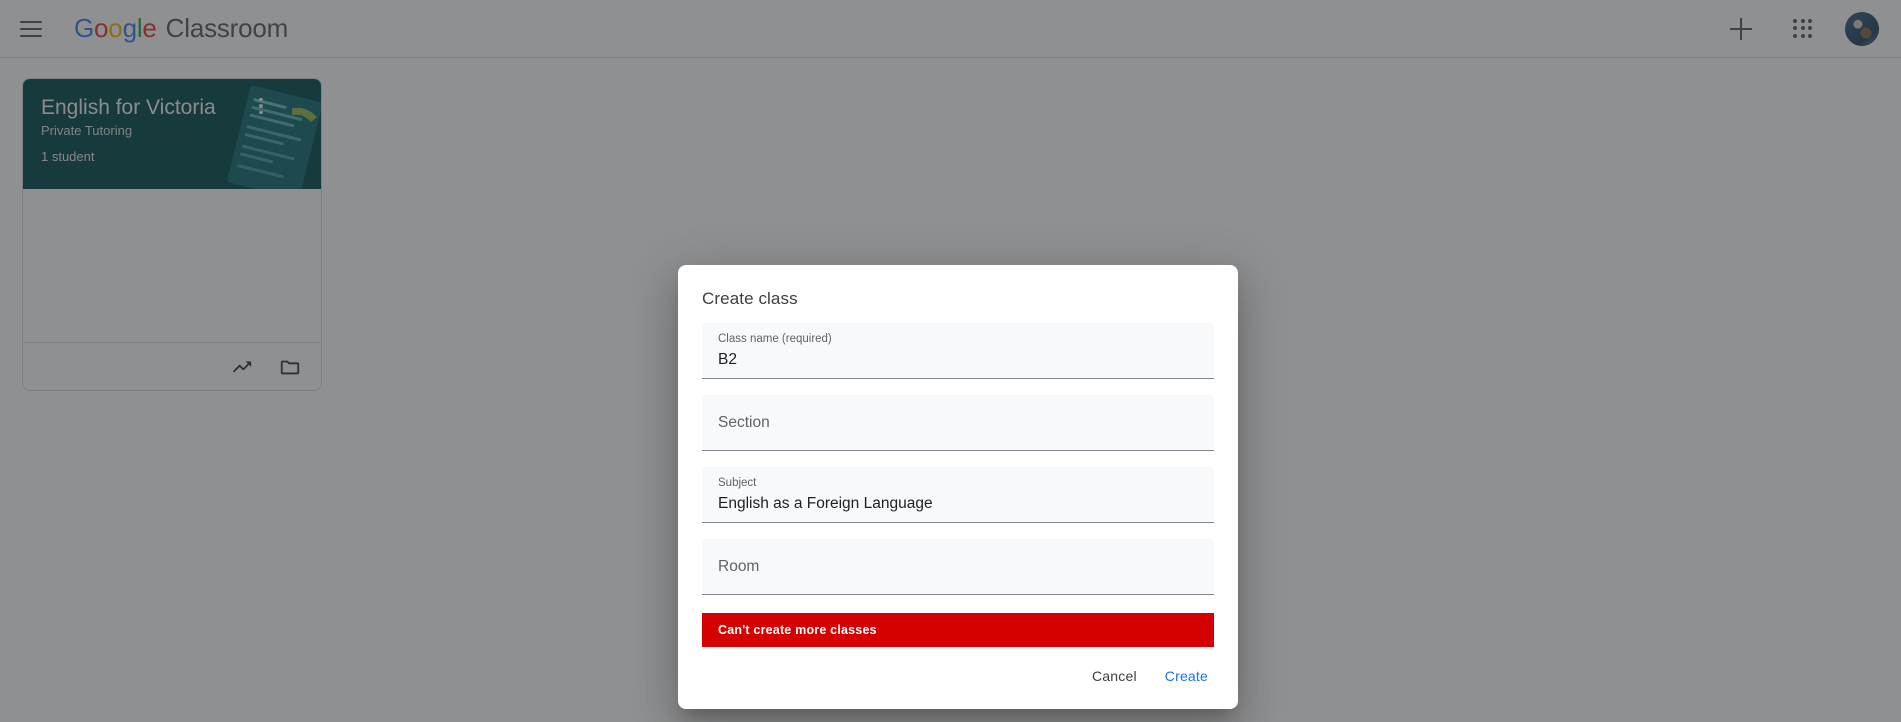 This screenshot has width=1901, height=722. I want to click on class-name-field: Class name (required) B2, so click(958, 351).